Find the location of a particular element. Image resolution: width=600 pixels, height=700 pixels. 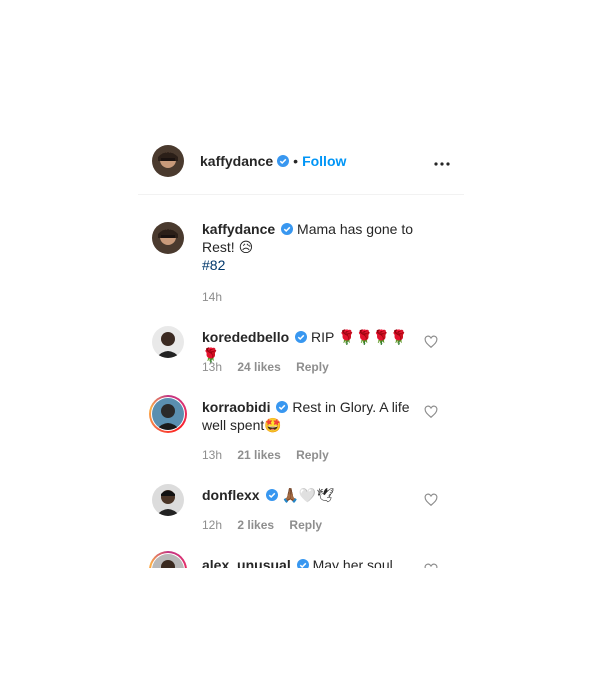

comment-text-block: alex_unusual May her soul is located at coordinates (312, 562).